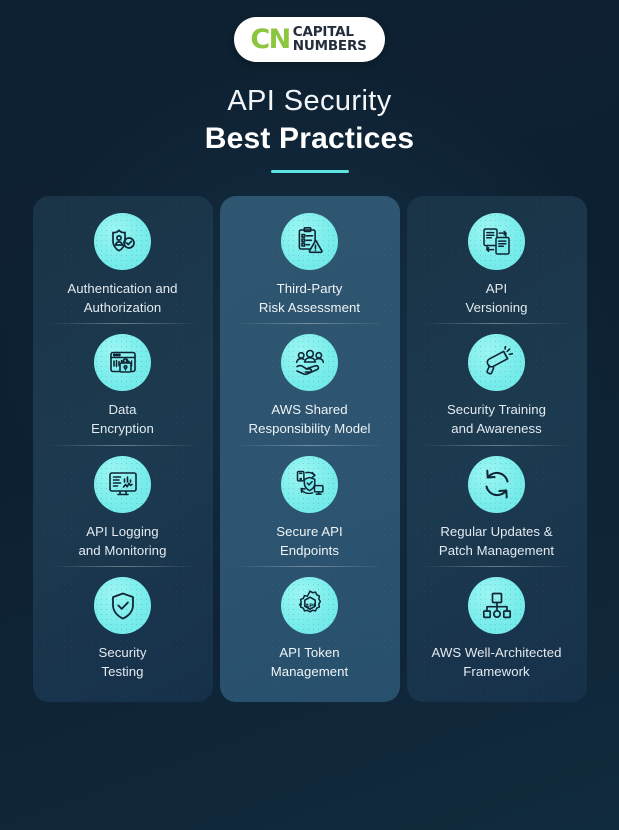 The image size is (619, 830). What do you see at coordinates (122, 297) in the screenshot?
I see `practice-label: Authentication and Authorization` at bounding box center [122, 297].